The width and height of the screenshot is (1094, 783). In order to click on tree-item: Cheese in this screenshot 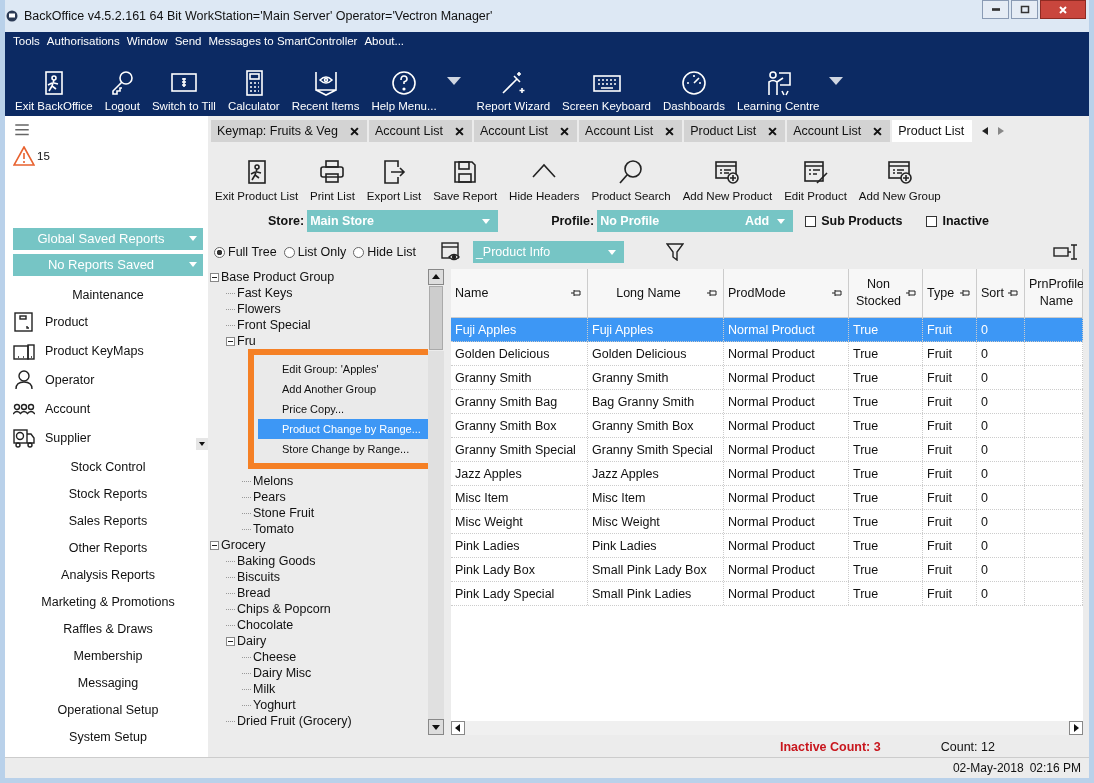, I will do `click(275, 657)`.